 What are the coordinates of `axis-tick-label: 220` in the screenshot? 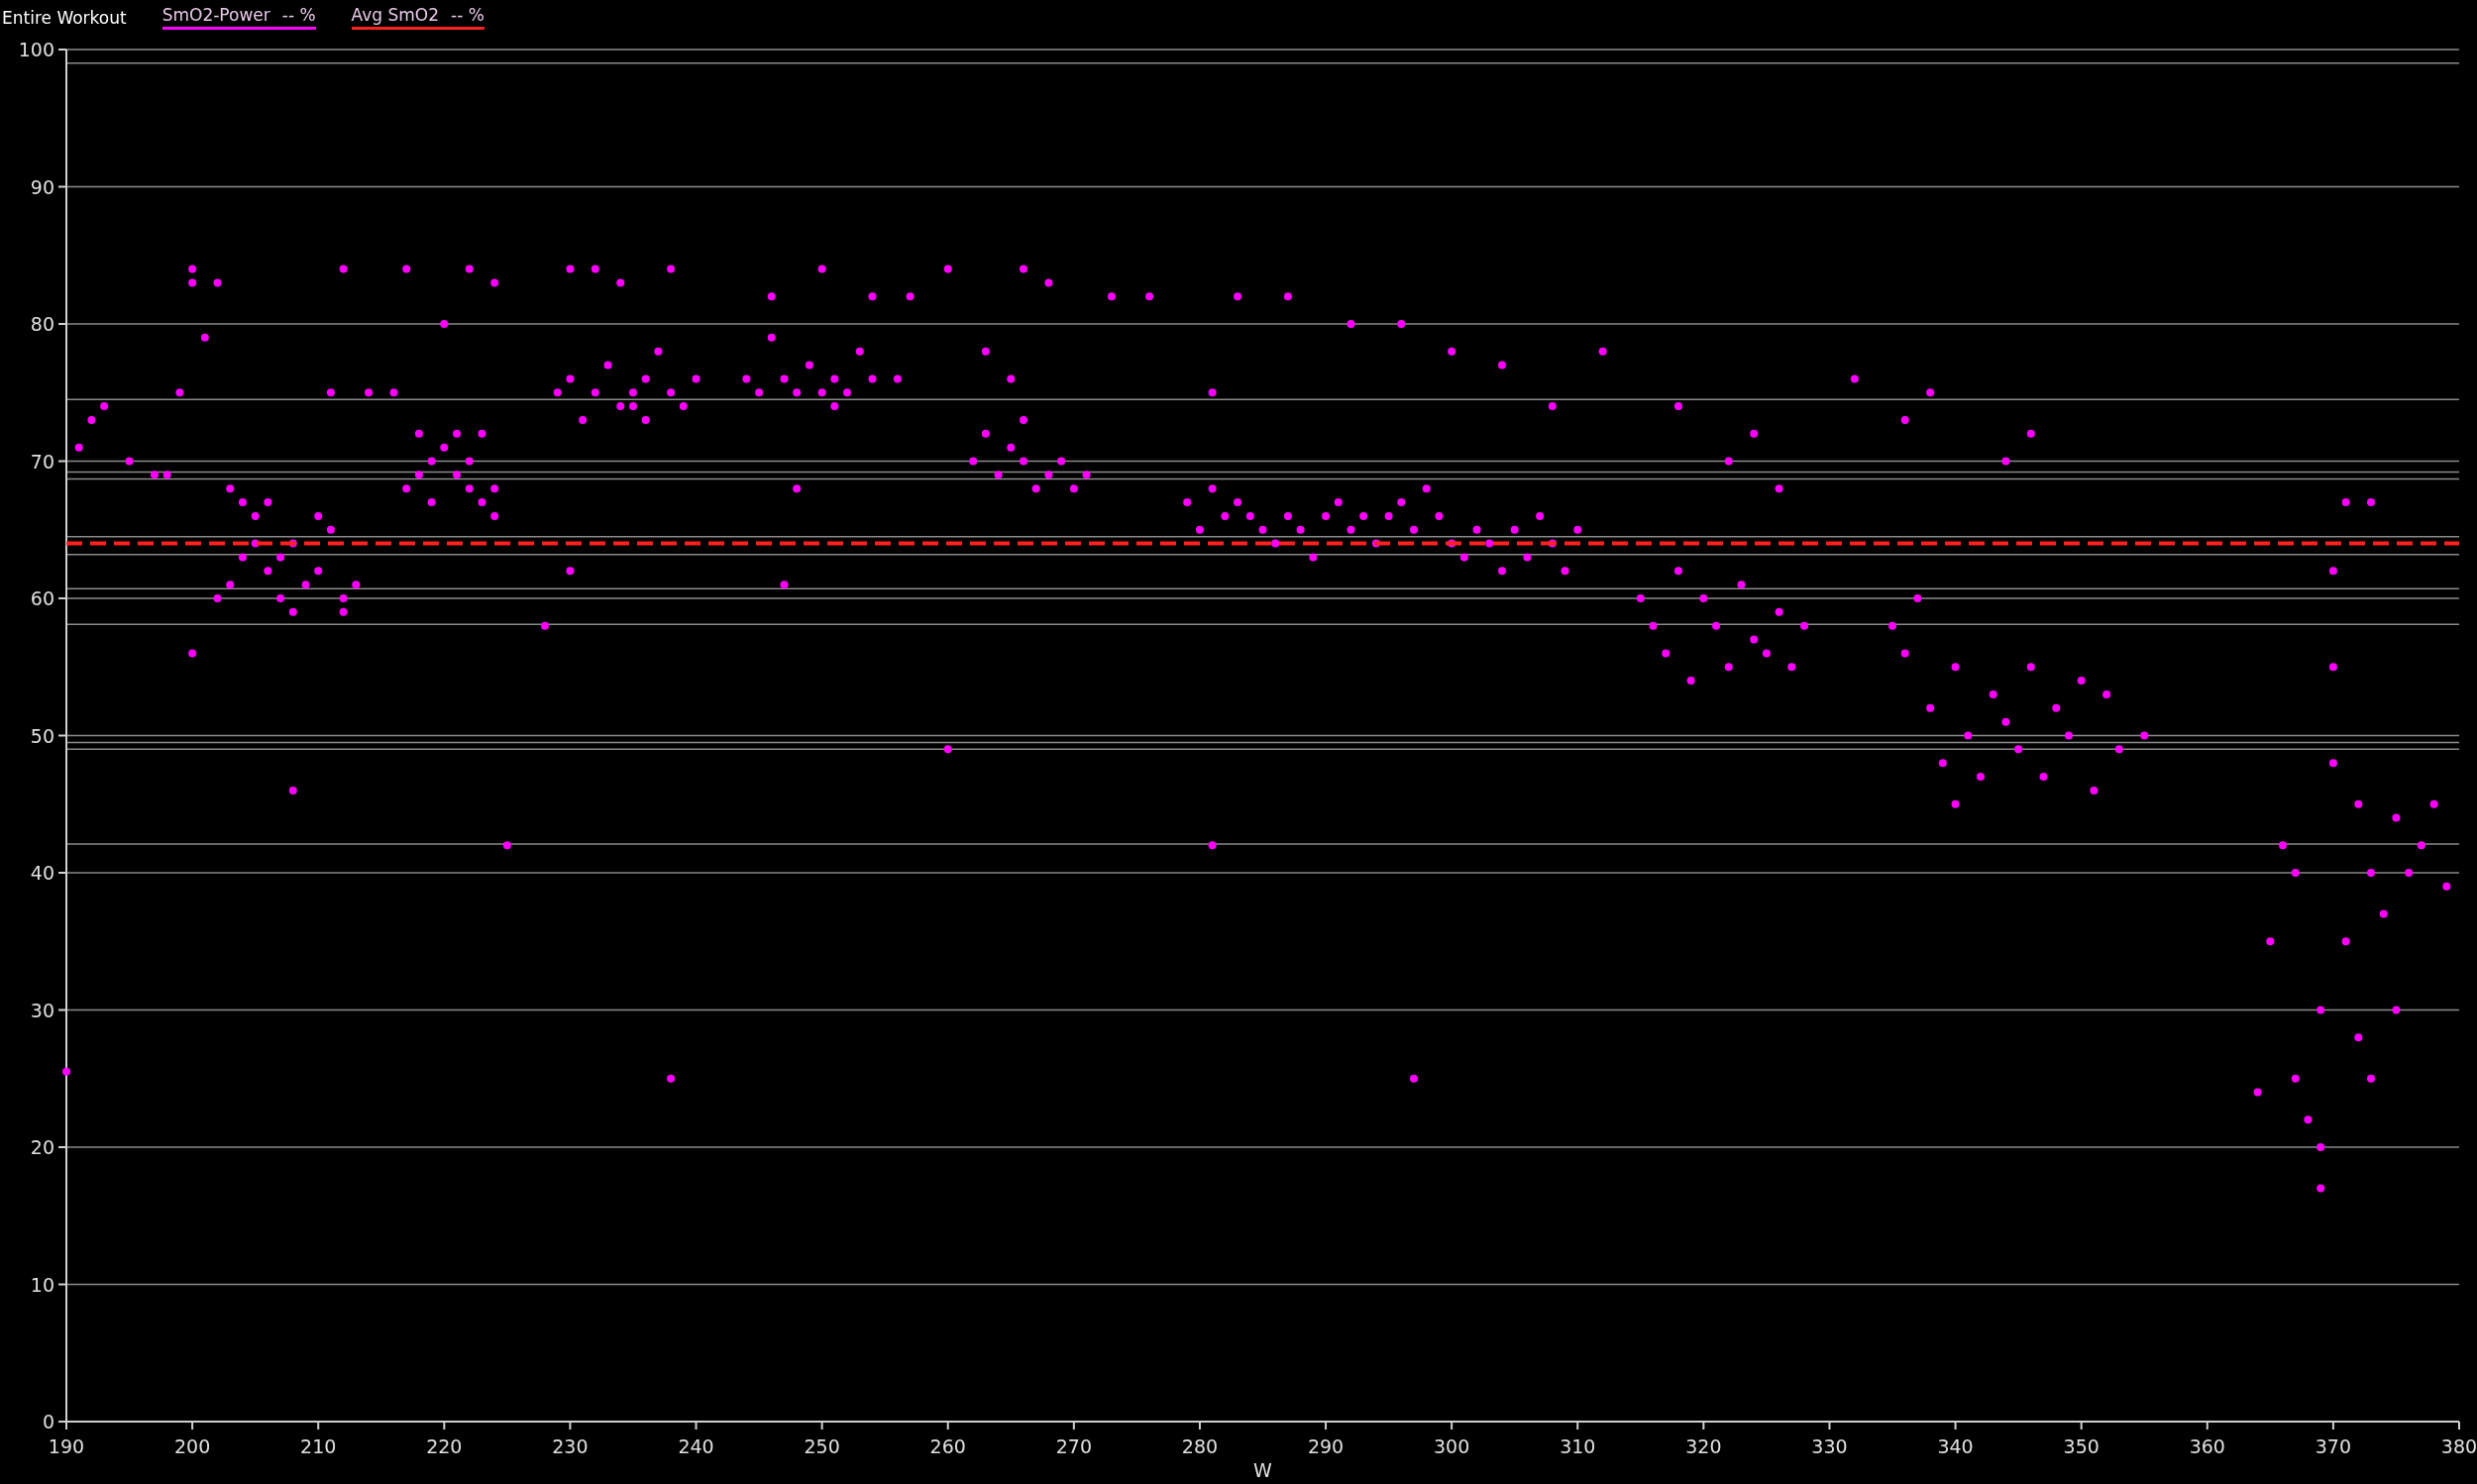 It's located at (445, 1446).